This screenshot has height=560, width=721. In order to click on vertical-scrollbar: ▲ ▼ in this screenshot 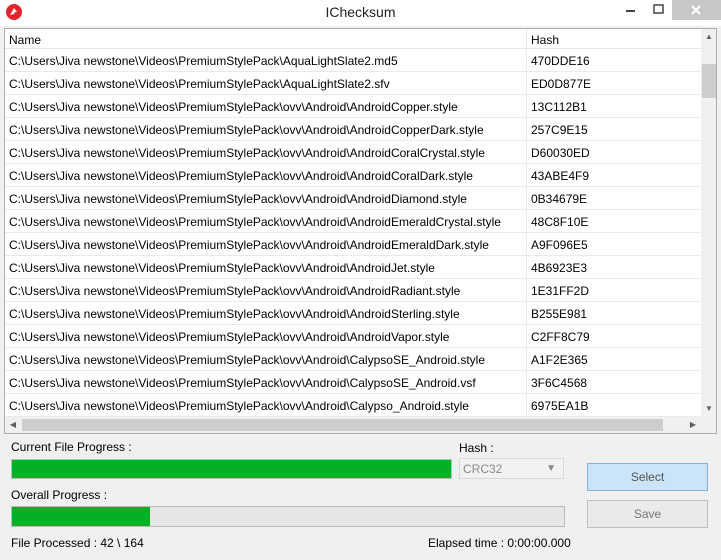, I will do `click(708, 223)`.